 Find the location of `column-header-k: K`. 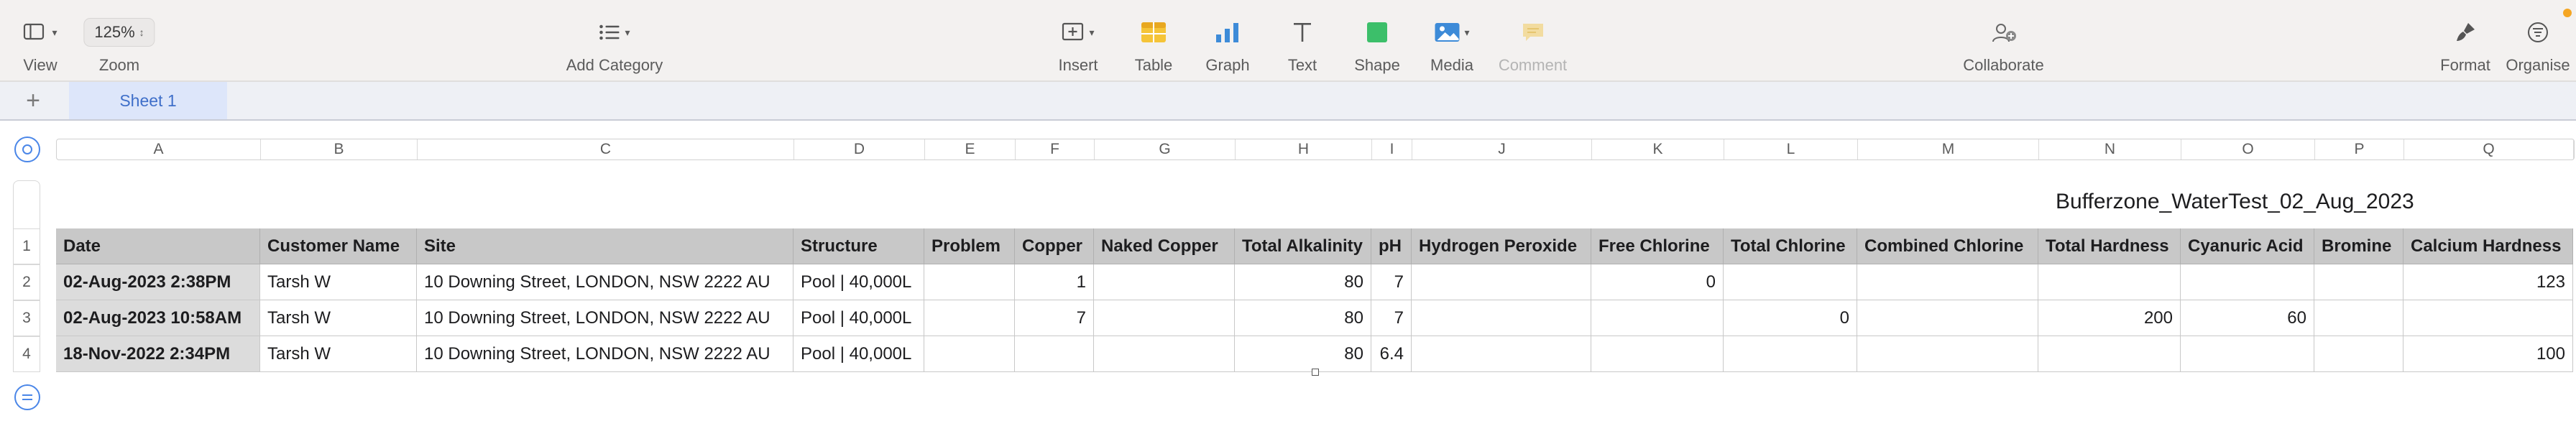

column-header-k: K is located at coordinates (1658, 149).